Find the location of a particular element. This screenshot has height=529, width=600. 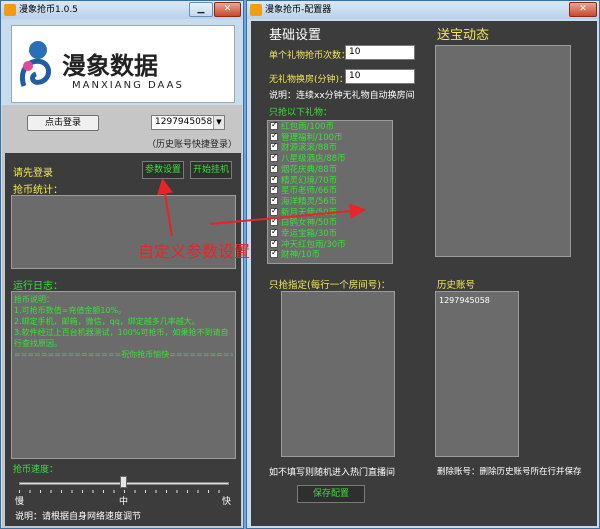

room-label: 只抢指定(每行一个房间号)： is located at coordinates (330, 285).